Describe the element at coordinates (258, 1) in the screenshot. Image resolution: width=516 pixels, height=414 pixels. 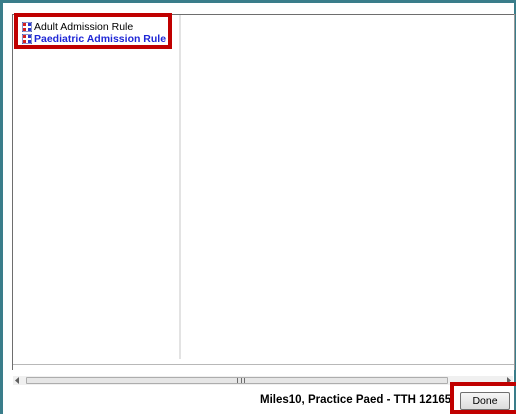
I see `window-frame-top` at that location.